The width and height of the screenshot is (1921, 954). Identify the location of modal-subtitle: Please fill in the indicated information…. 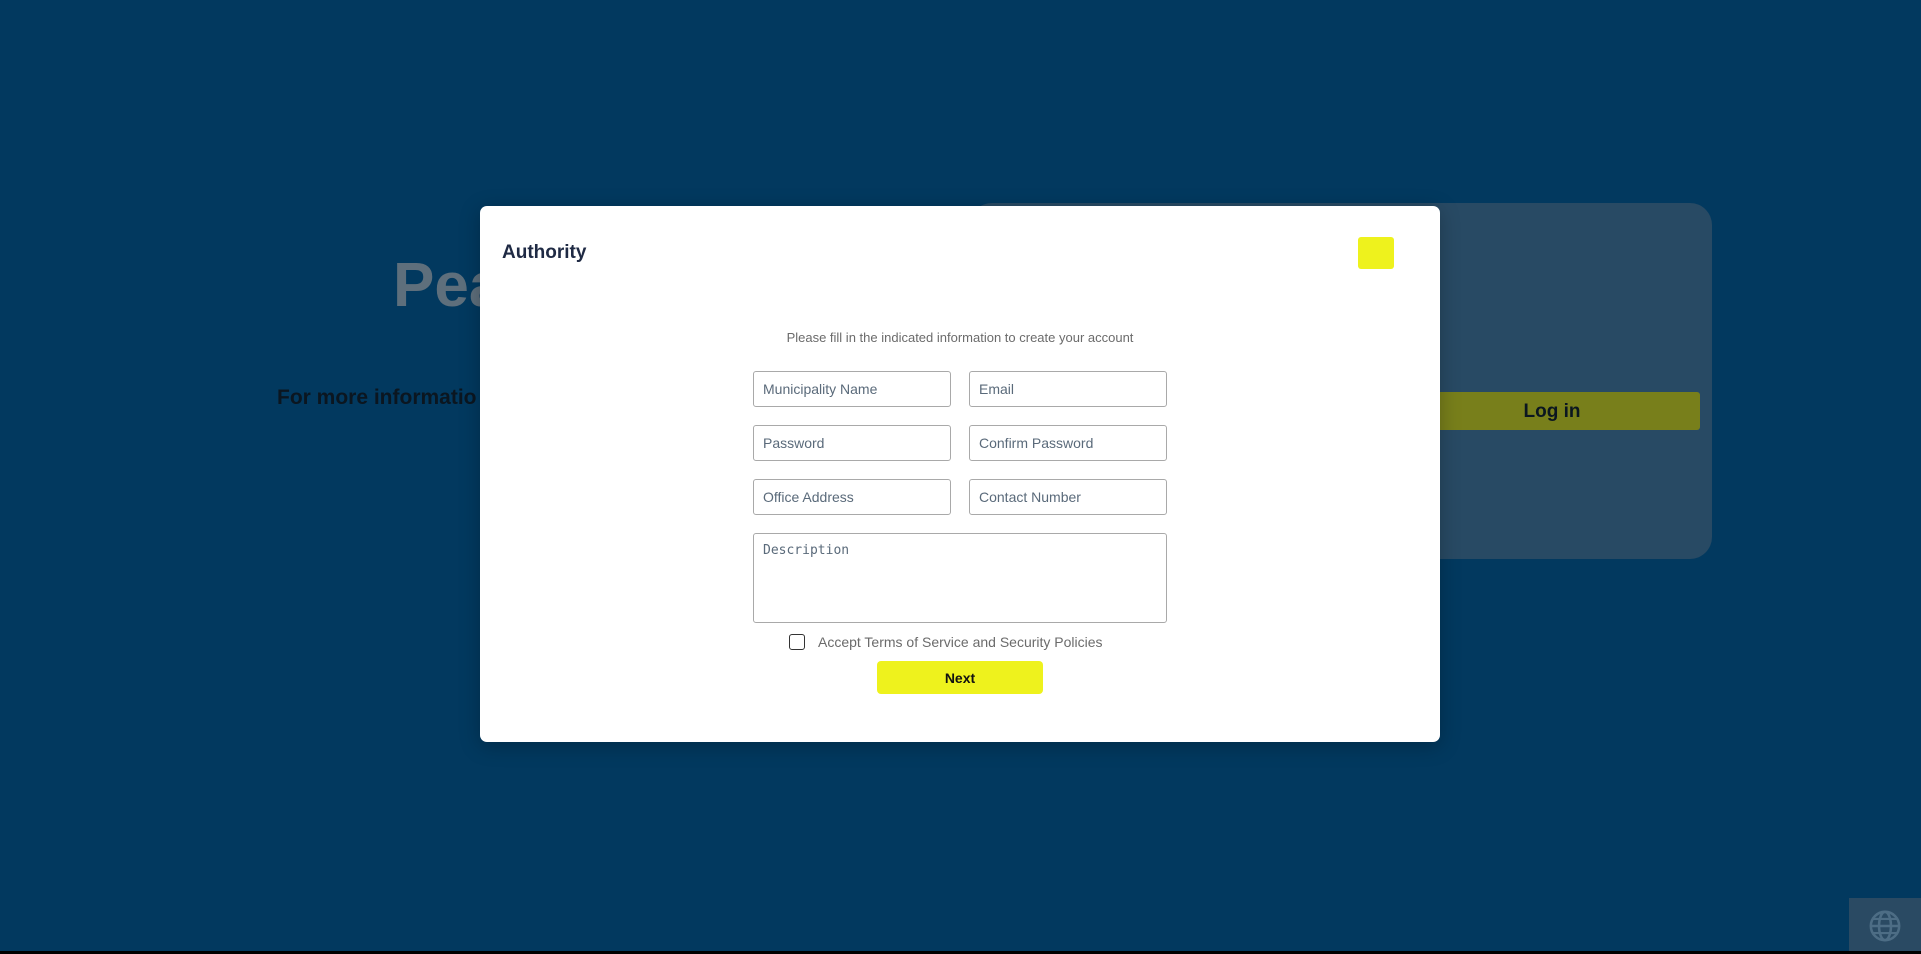
(960, 337).